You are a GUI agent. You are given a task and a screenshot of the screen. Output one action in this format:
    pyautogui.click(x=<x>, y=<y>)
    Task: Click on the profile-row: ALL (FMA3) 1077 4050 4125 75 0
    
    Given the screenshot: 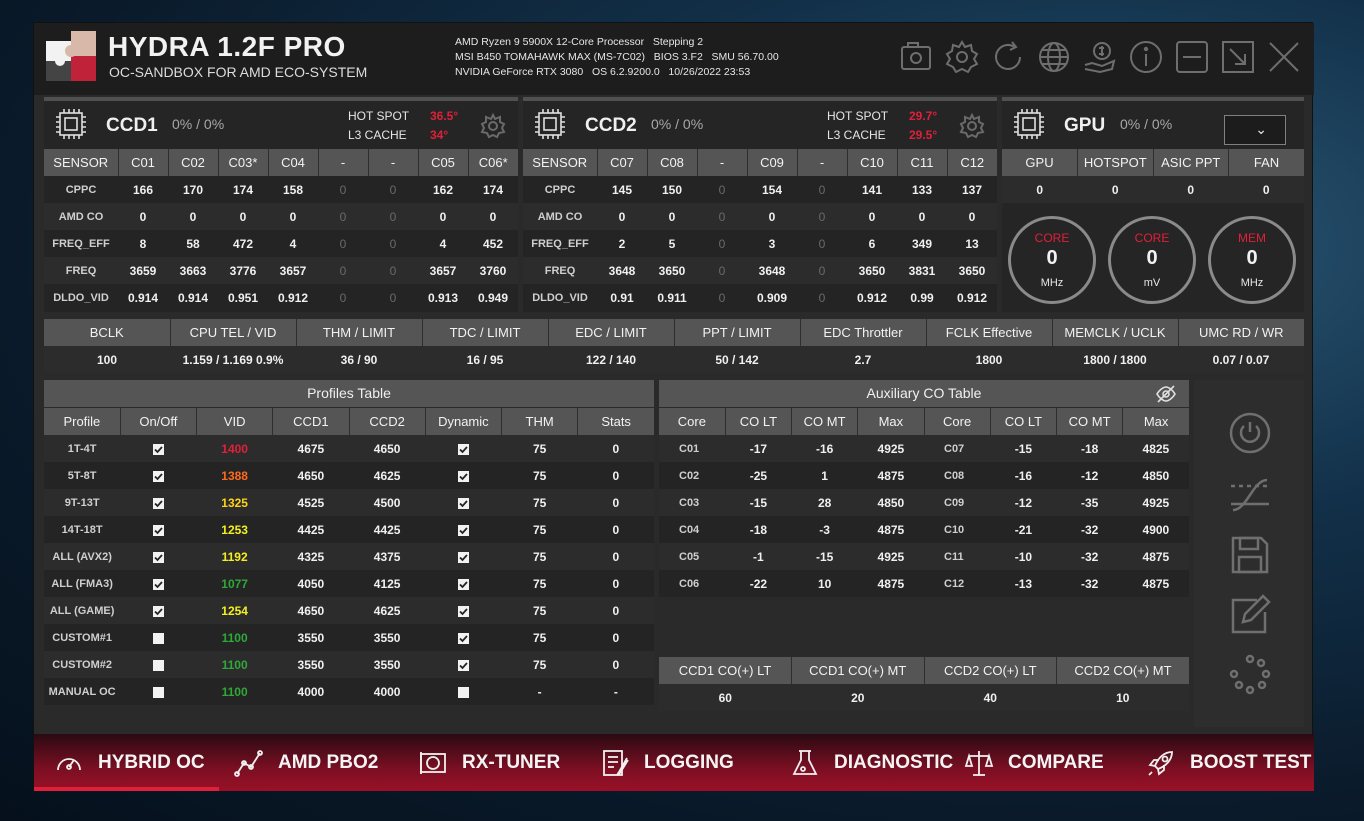 What is the action you would take?
    pyautogui.click(x=349, y=583)
    